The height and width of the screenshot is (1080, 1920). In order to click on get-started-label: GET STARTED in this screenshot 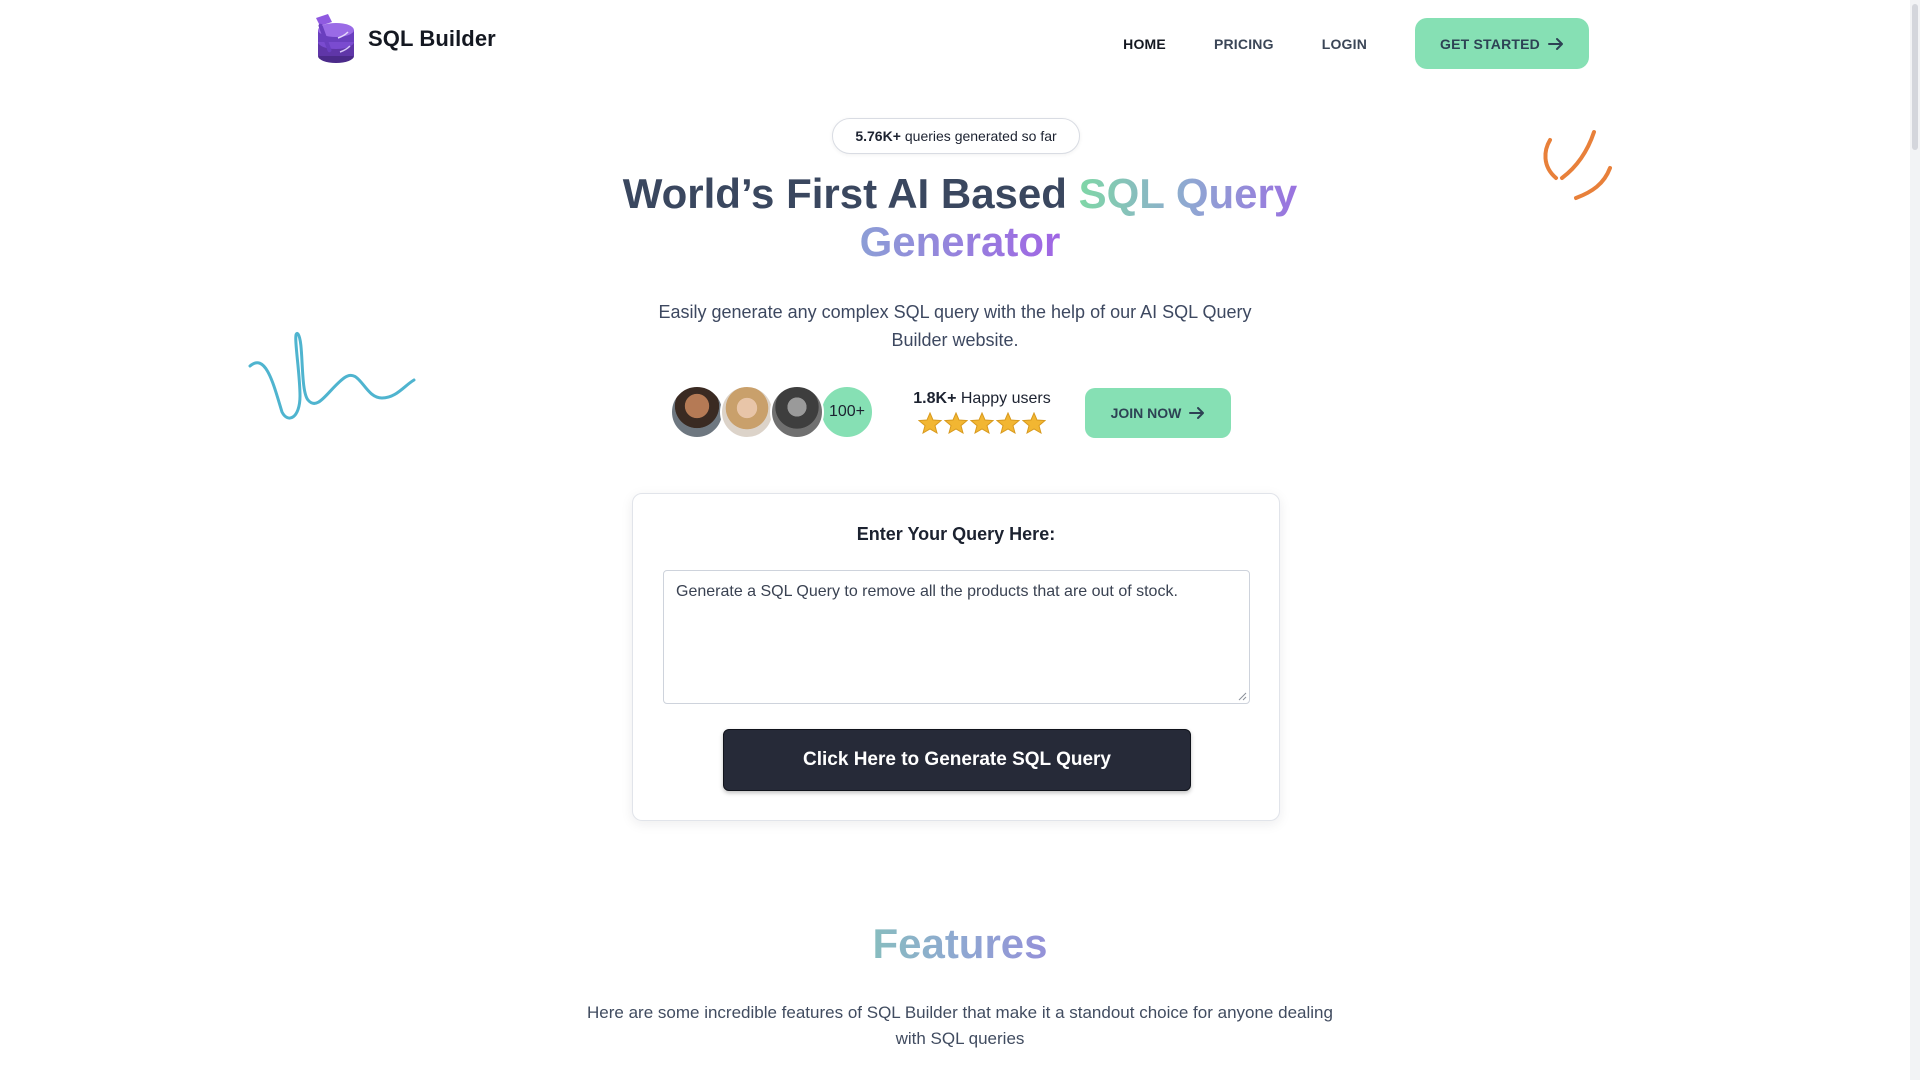, I will do `click(1490, 43)`.